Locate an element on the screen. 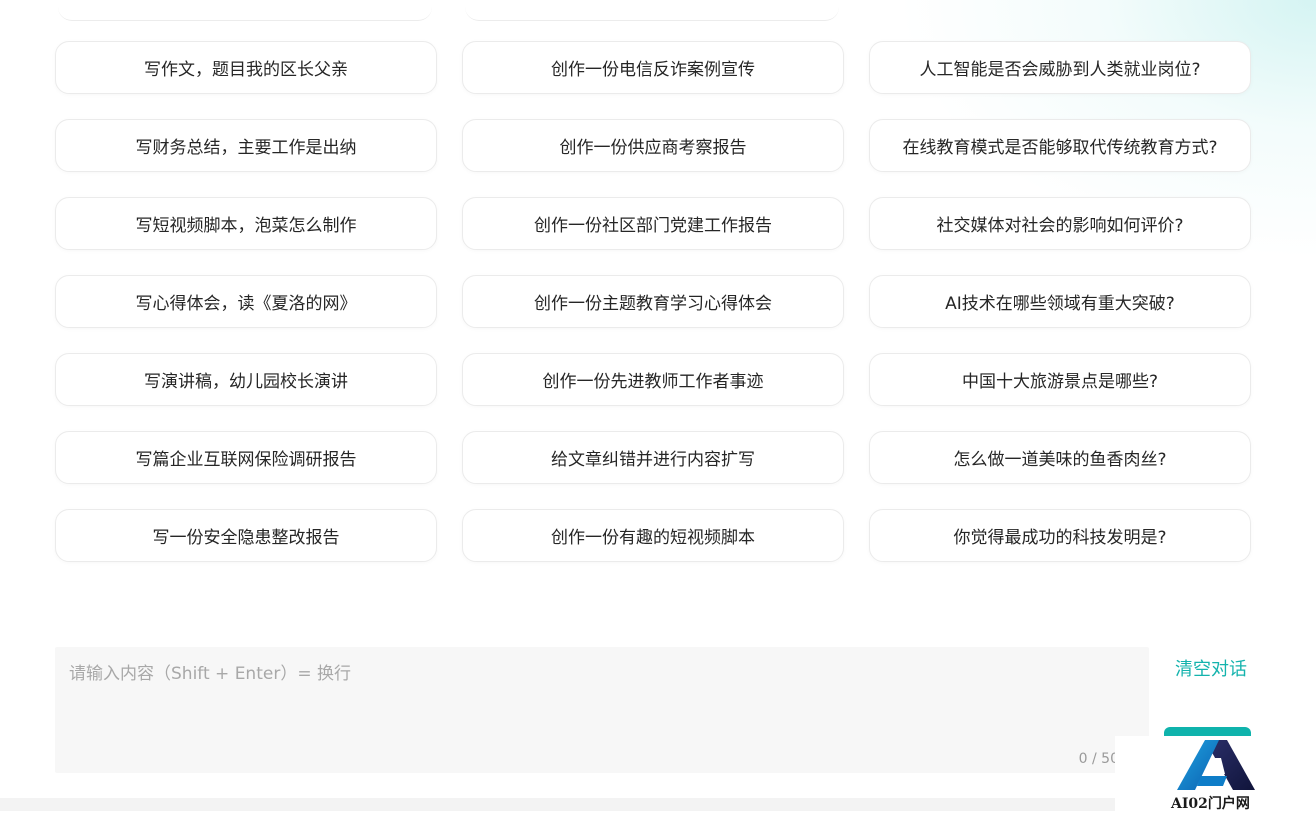  prompt-suggestion-card: 写演讲稿，幼儿园校长演讲 is located at coordinates (246, 379).